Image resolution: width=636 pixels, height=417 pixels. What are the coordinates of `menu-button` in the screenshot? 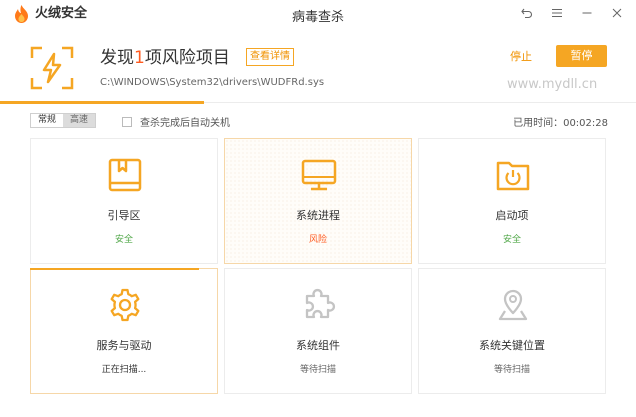 It's located at (557, 13).